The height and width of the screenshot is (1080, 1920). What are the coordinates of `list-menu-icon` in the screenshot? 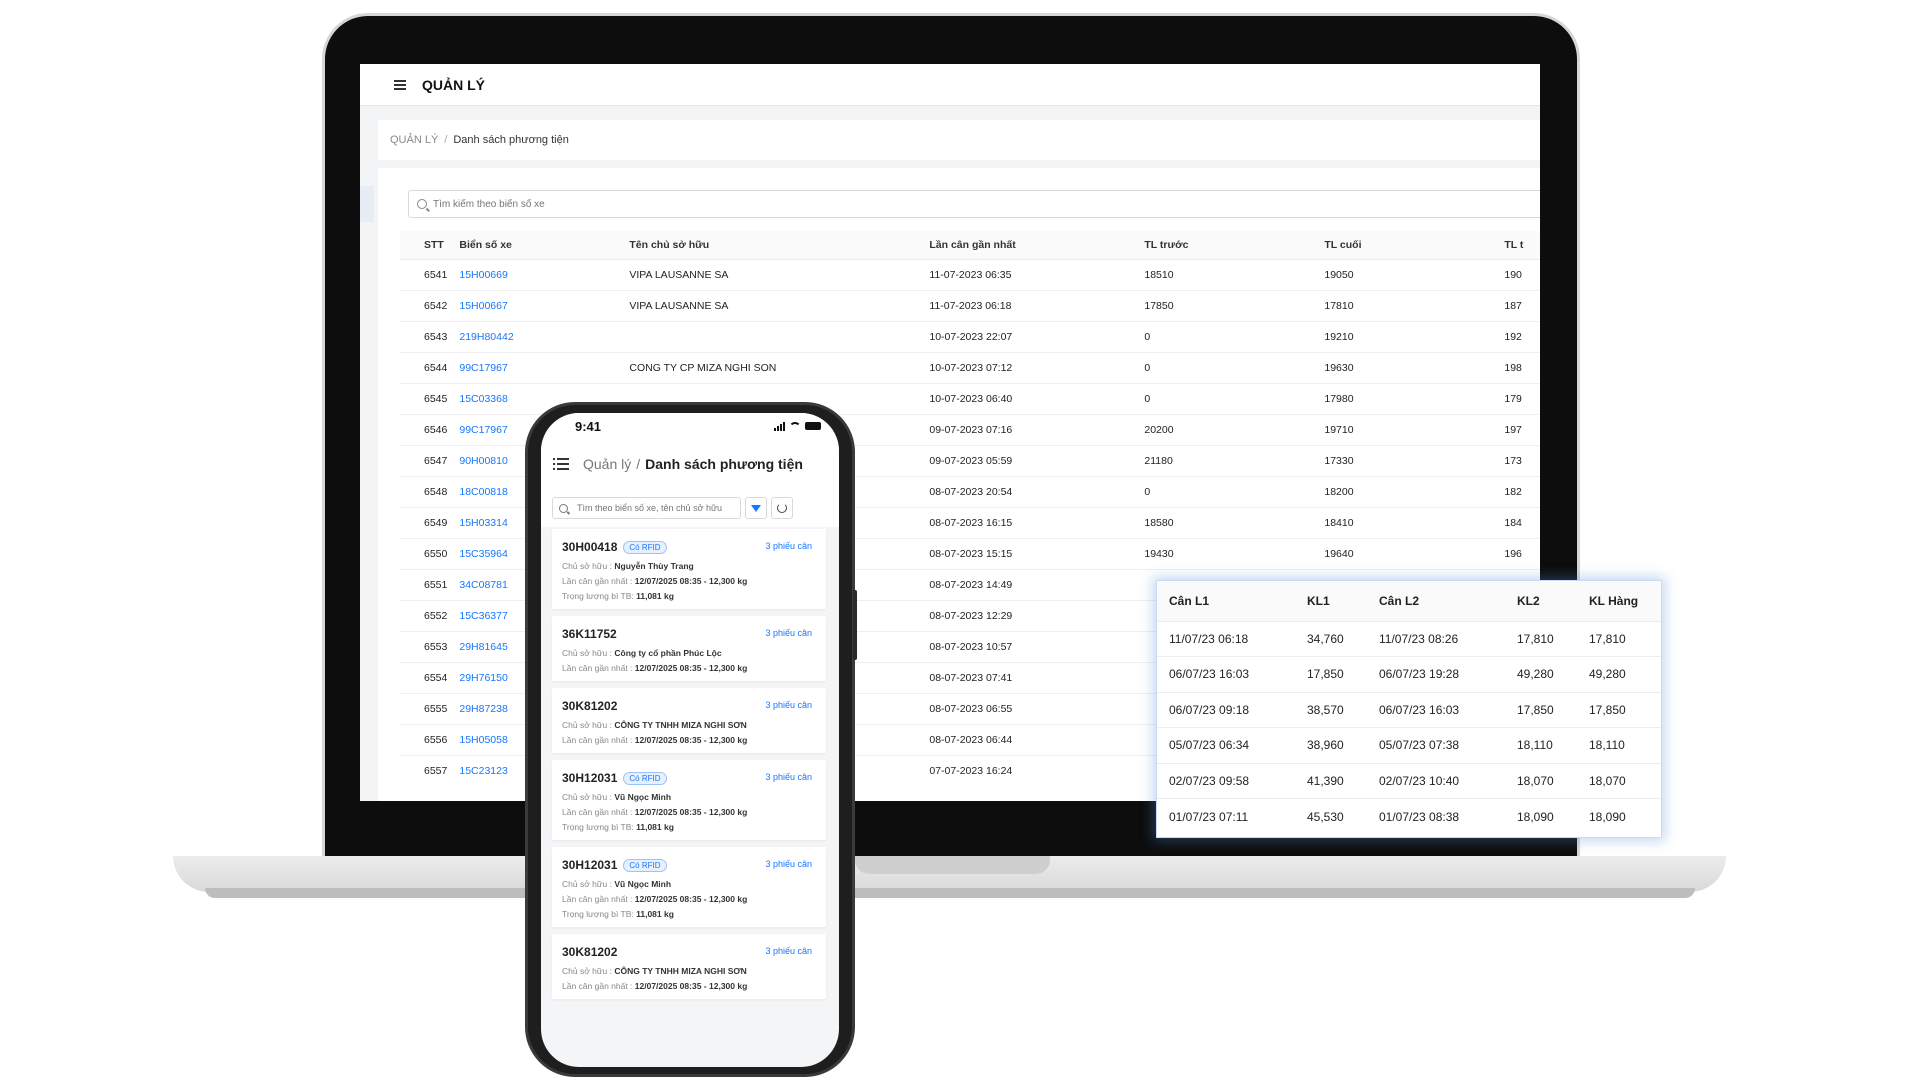 It's located at (561, 464).